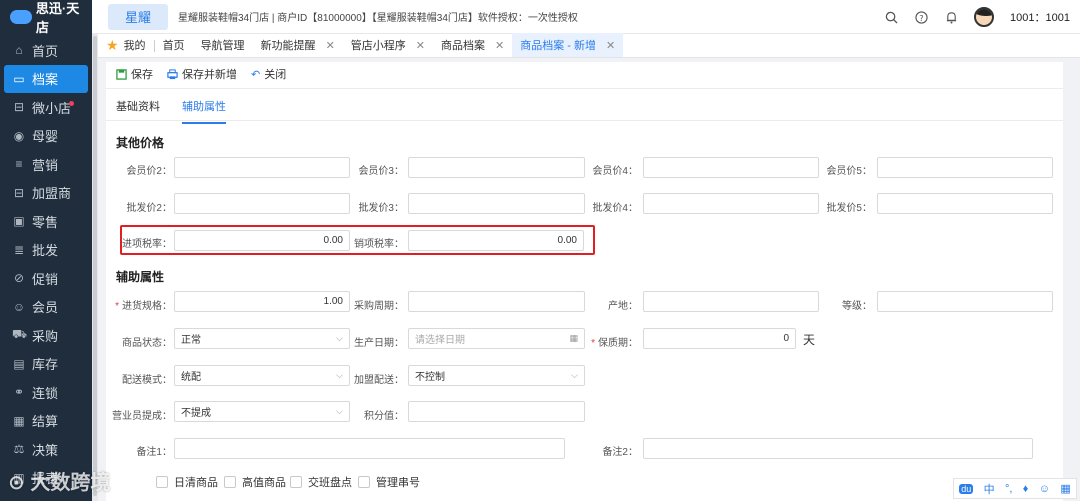  What do you see at coordinates (378, 46) in the screenshot?
I see `tab-label: 管店小程序` at bounding box center [378, 46].